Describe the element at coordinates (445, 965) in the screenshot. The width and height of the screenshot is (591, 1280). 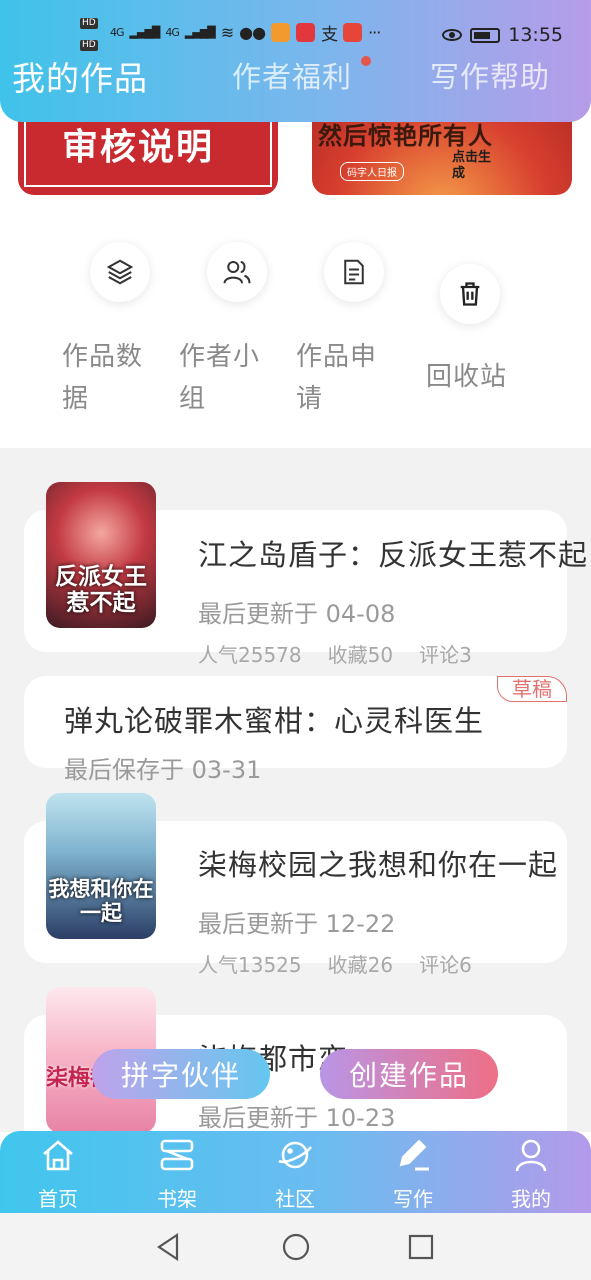
I see `comment-count: 评论6` at that location.